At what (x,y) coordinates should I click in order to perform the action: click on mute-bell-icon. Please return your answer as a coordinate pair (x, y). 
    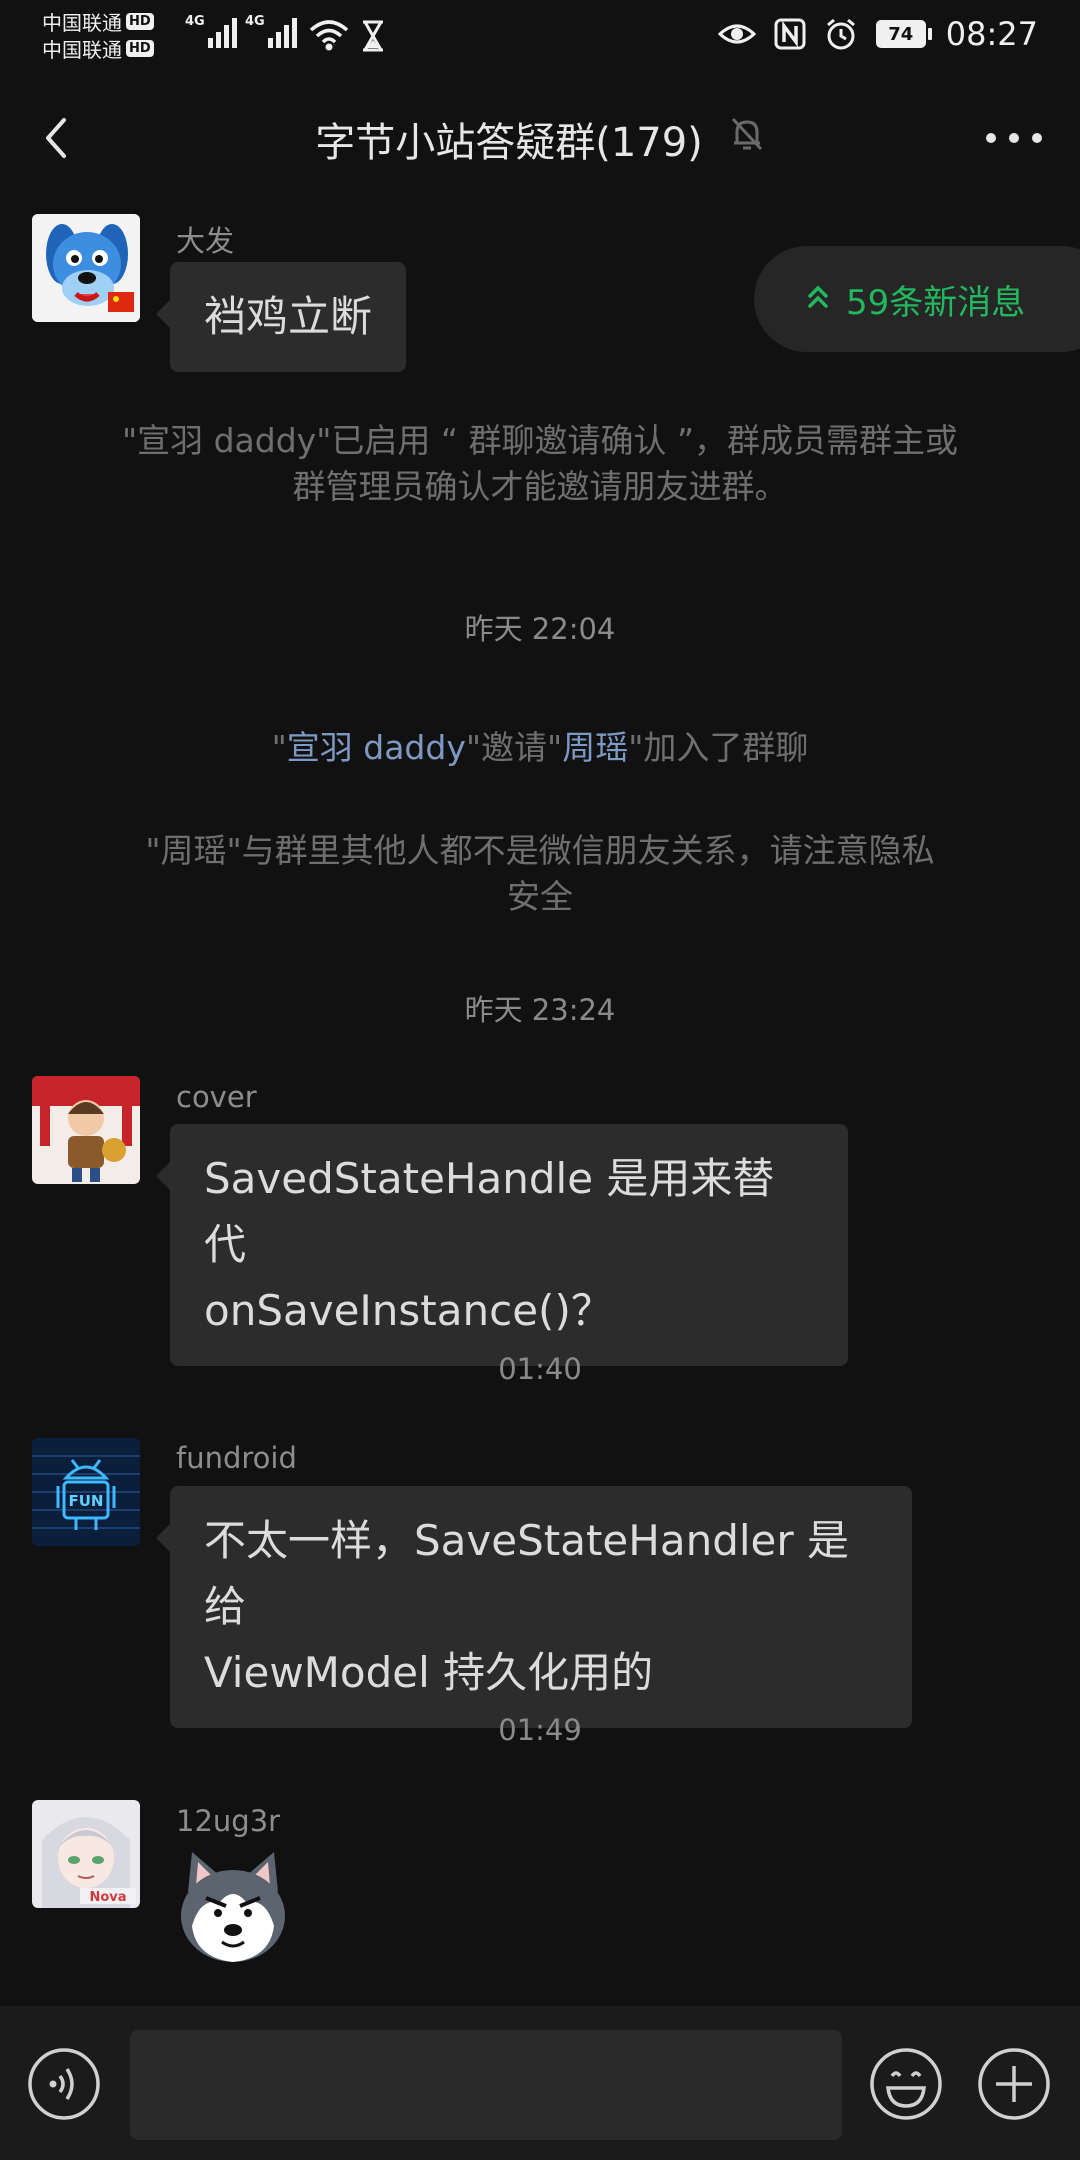
    Looking at the image, I should click on (747, 139).